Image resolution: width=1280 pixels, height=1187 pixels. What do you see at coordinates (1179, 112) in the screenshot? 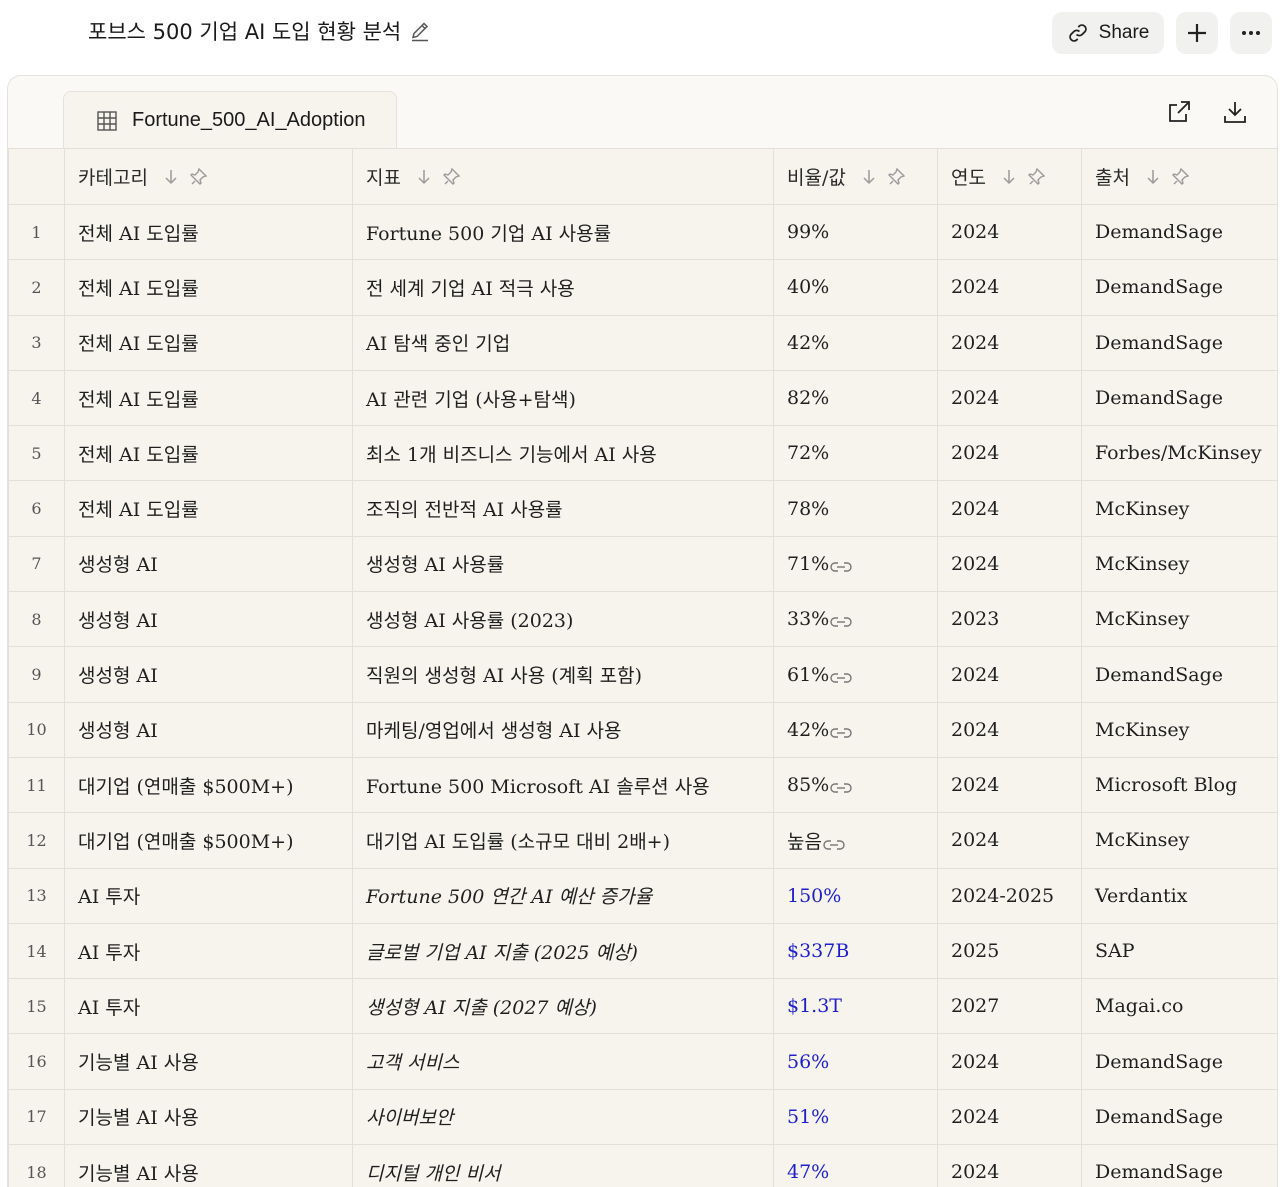
I see `open-external-icon` at bounding box center [1179, 112].